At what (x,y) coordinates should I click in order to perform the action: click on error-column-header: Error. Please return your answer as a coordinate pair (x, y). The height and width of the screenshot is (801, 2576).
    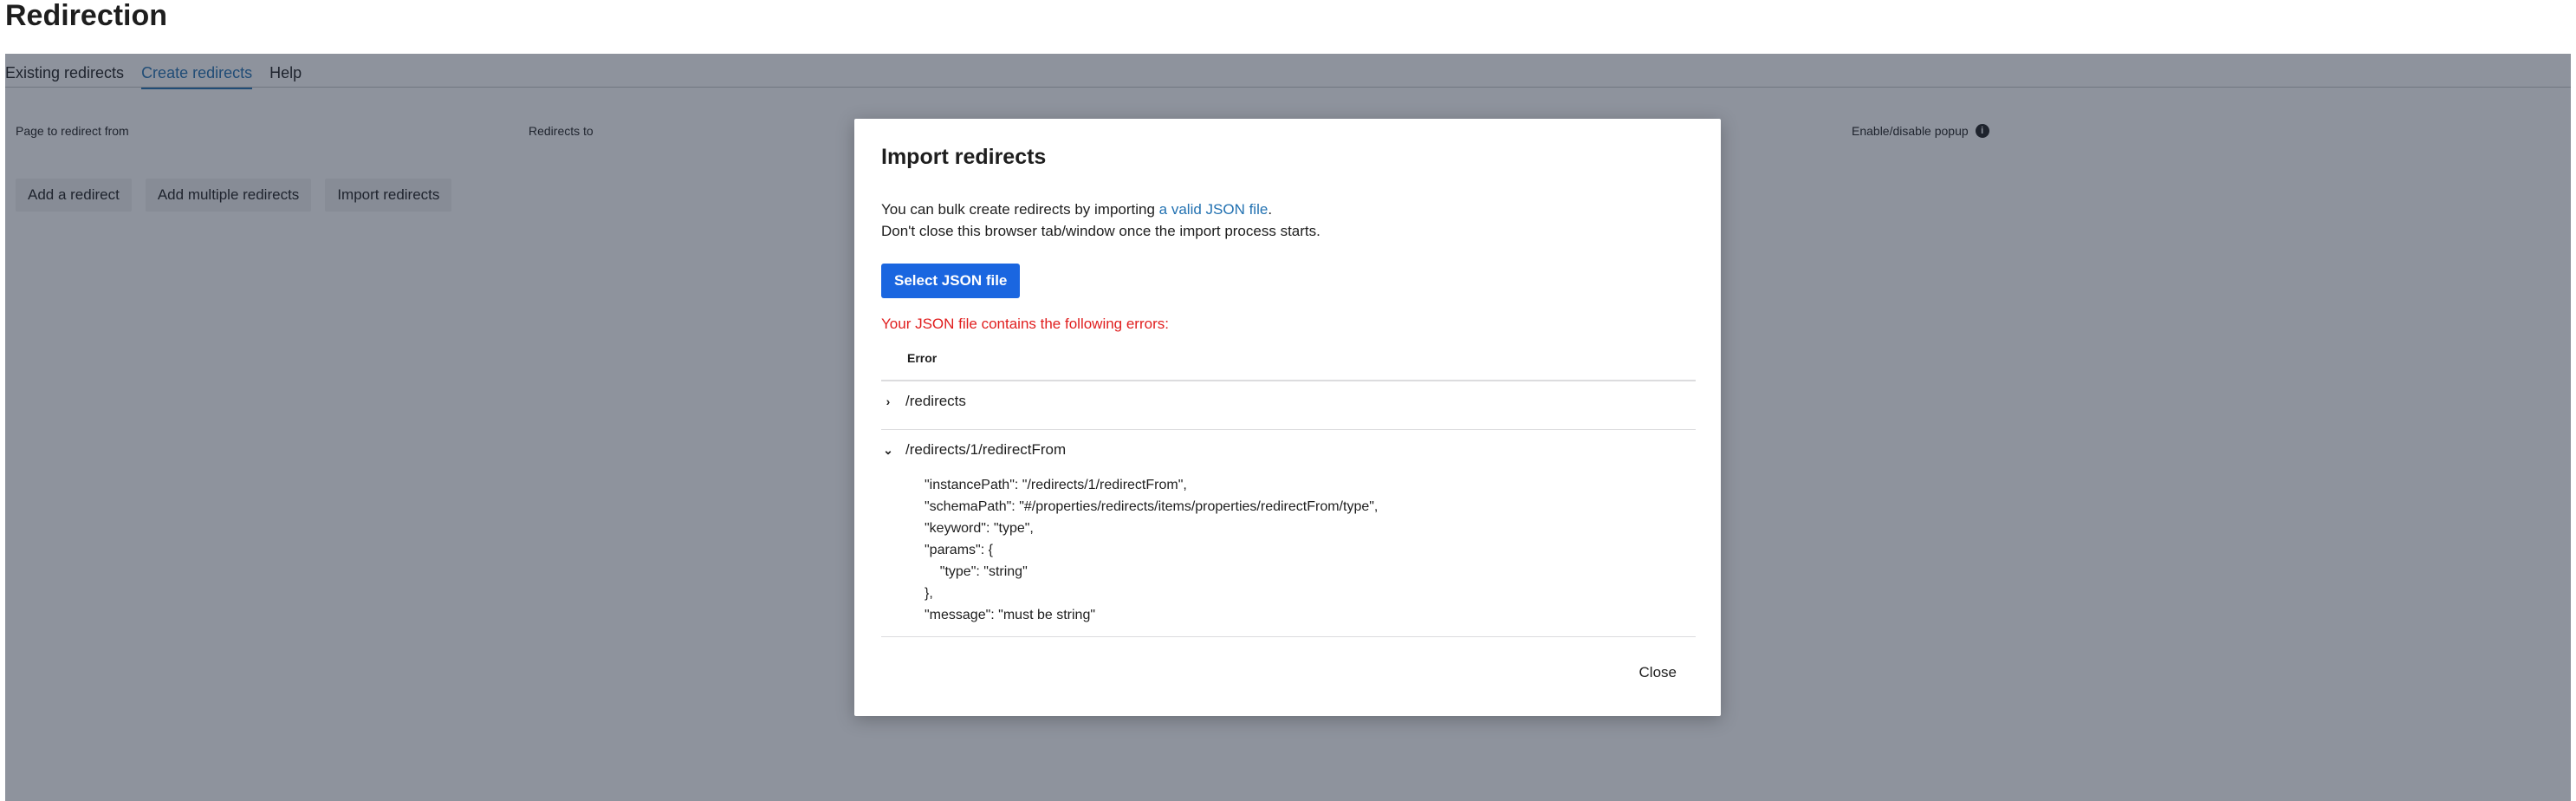
    Looking at the image, I should click on (923, 358).